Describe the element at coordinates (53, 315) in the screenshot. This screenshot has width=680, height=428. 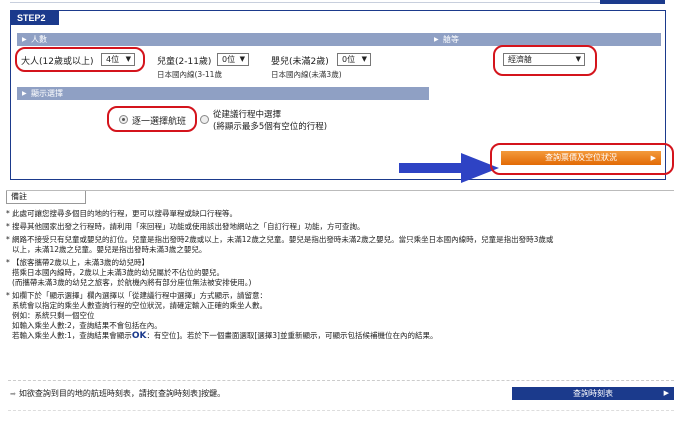
I see `note-line: 例如：系統只剩一個空位` at that location.